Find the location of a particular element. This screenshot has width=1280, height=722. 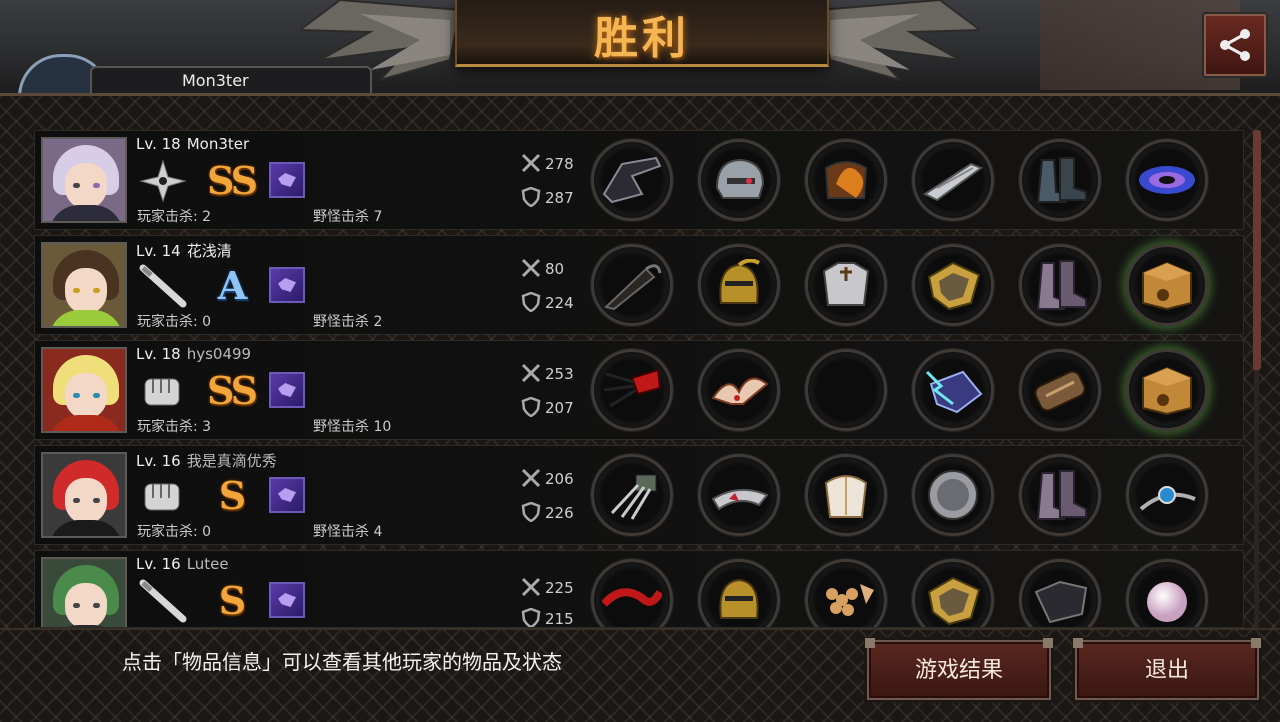

defense-stat: 226 is located at coordinates (547, 512).